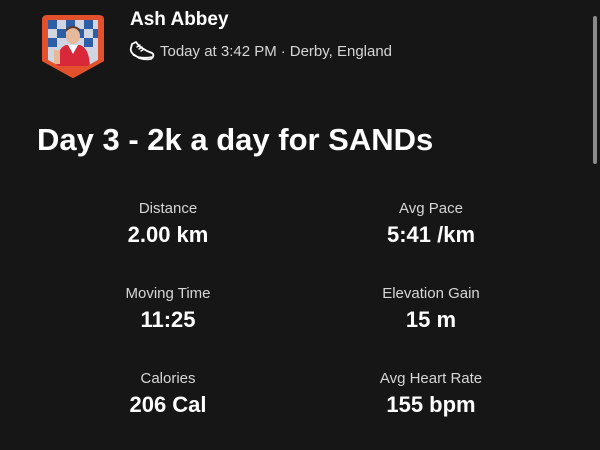 This screenshot has width=600, height=450. I want to click on activity-time: Today at 3:42 PM, so click(218, 51).